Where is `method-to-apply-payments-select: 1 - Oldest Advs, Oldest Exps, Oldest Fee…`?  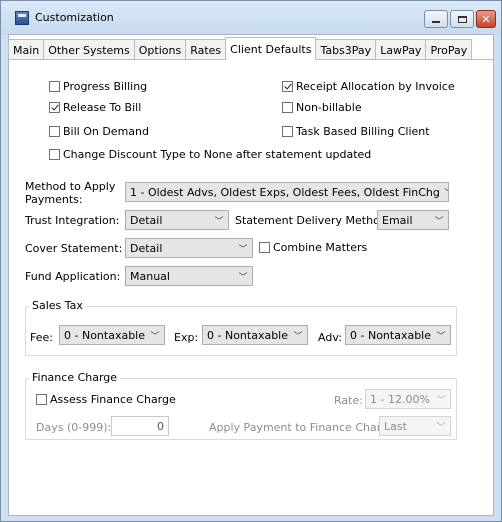 method-to-apply-payments-select: 1 - Oldest Advs, Oldest Exps, Oldest Fee… is located at coordinates (287, 192).